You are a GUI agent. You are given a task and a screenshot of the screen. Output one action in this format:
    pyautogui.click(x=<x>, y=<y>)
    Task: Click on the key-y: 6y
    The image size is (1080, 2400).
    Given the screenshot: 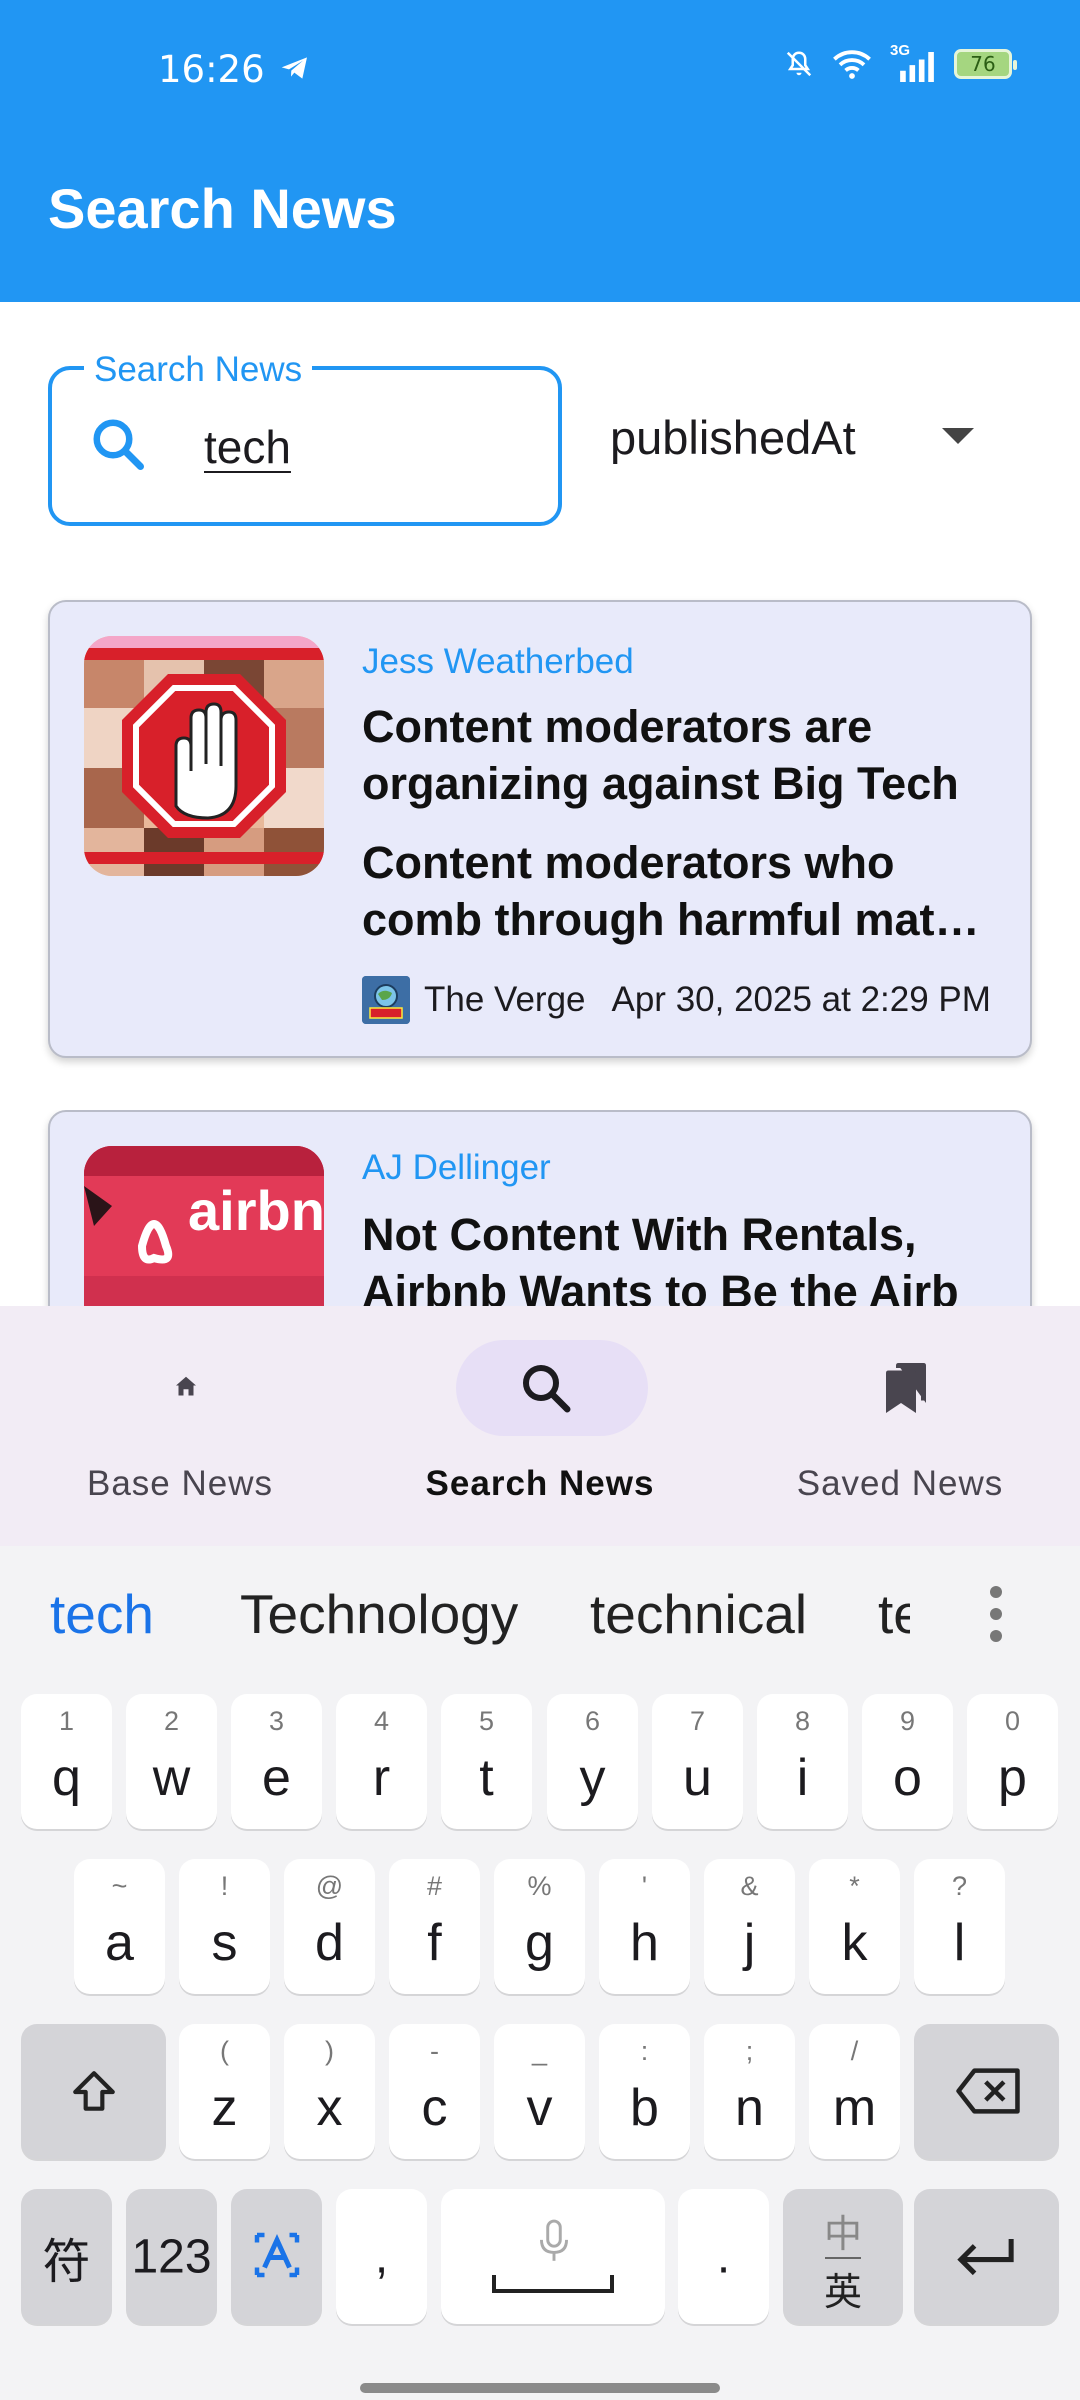 What is the action you would take?
    pyautogui.click(x=592, y=1761)
    